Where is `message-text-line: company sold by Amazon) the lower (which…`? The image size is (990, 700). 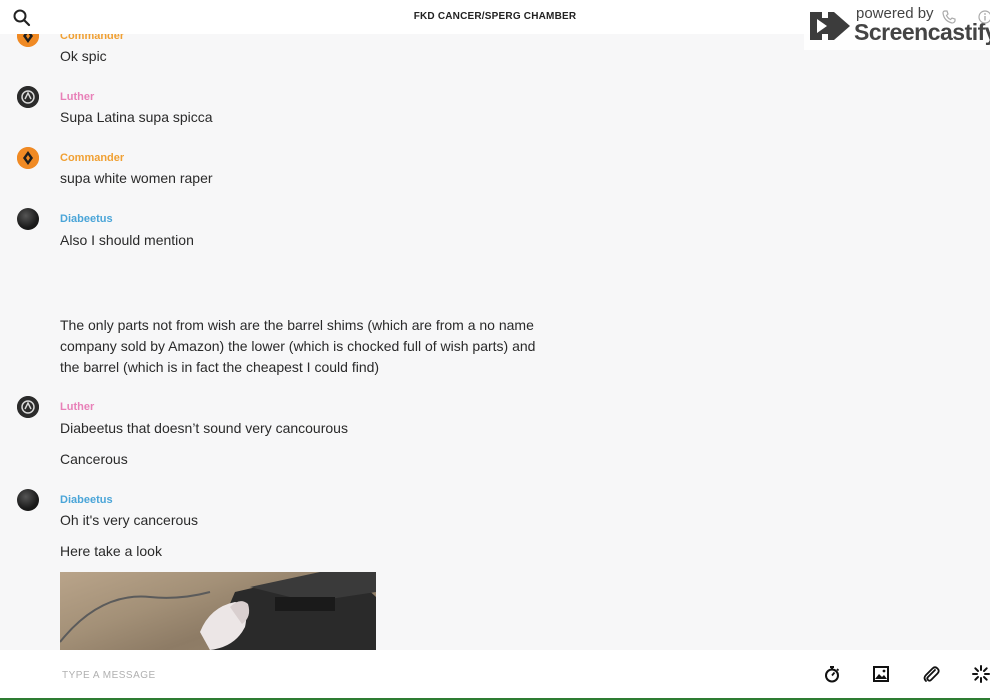 message-text-line: company sold by Amazon) the lower (which… is located at coordinates (298, 346).